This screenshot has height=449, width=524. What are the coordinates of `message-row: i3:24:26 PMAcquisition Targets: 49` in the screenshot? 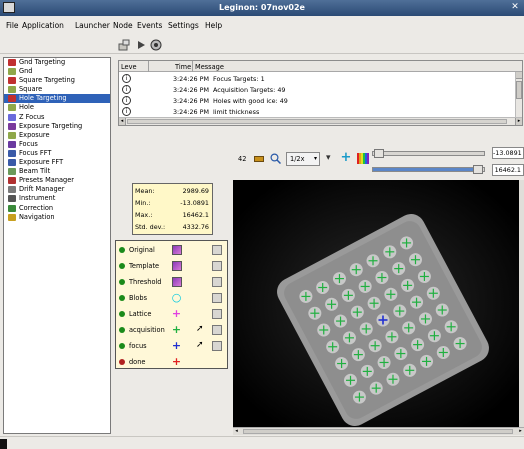 It's located at (320, 90).